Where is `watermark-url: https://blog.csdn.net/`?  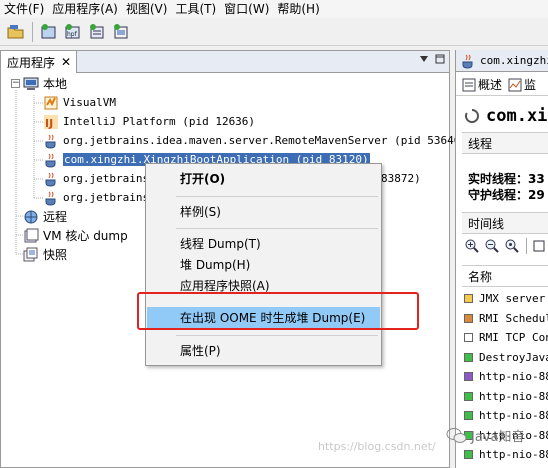 watermark-url: https://blog.csdn.net/ is located at coordinates (377, 446).